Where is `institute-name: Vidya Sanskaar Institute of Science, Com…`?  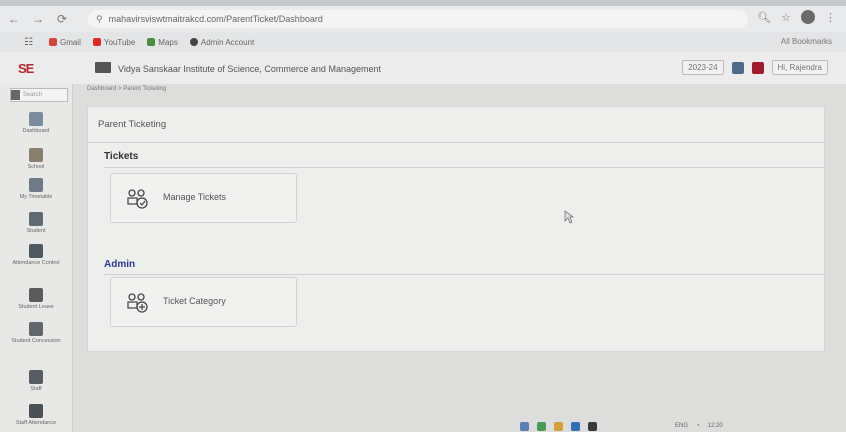
institute-name: Vidya Sanskaar Institute of Science, Com… is located at coordinates (249, 69).